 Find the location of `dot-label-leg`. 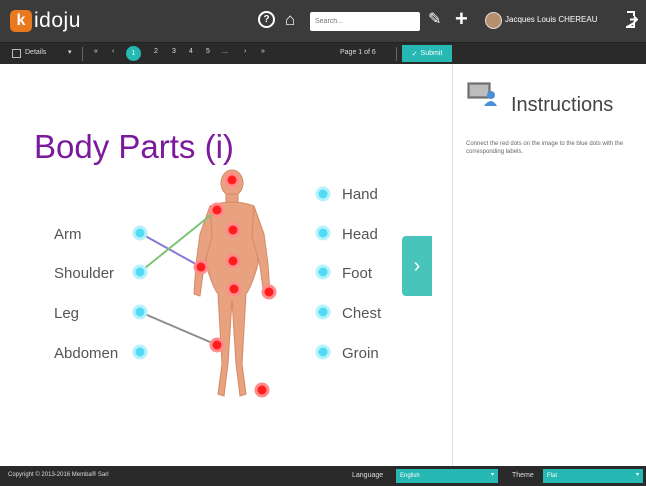

dot-label-leg is located at coordinates (140, 312).